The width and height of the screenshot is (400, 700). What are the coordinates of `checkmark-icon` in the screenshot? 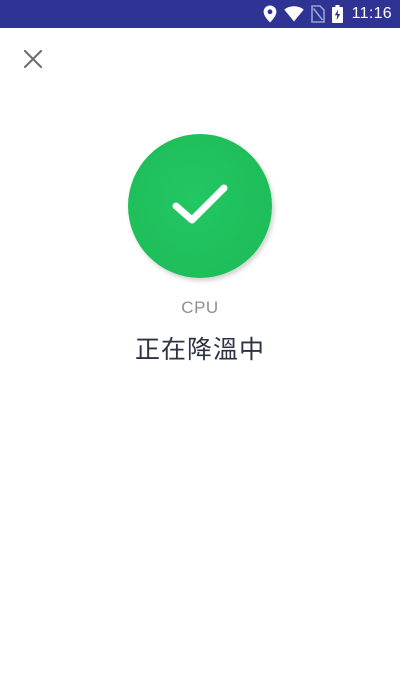 It's located at (200, 206).